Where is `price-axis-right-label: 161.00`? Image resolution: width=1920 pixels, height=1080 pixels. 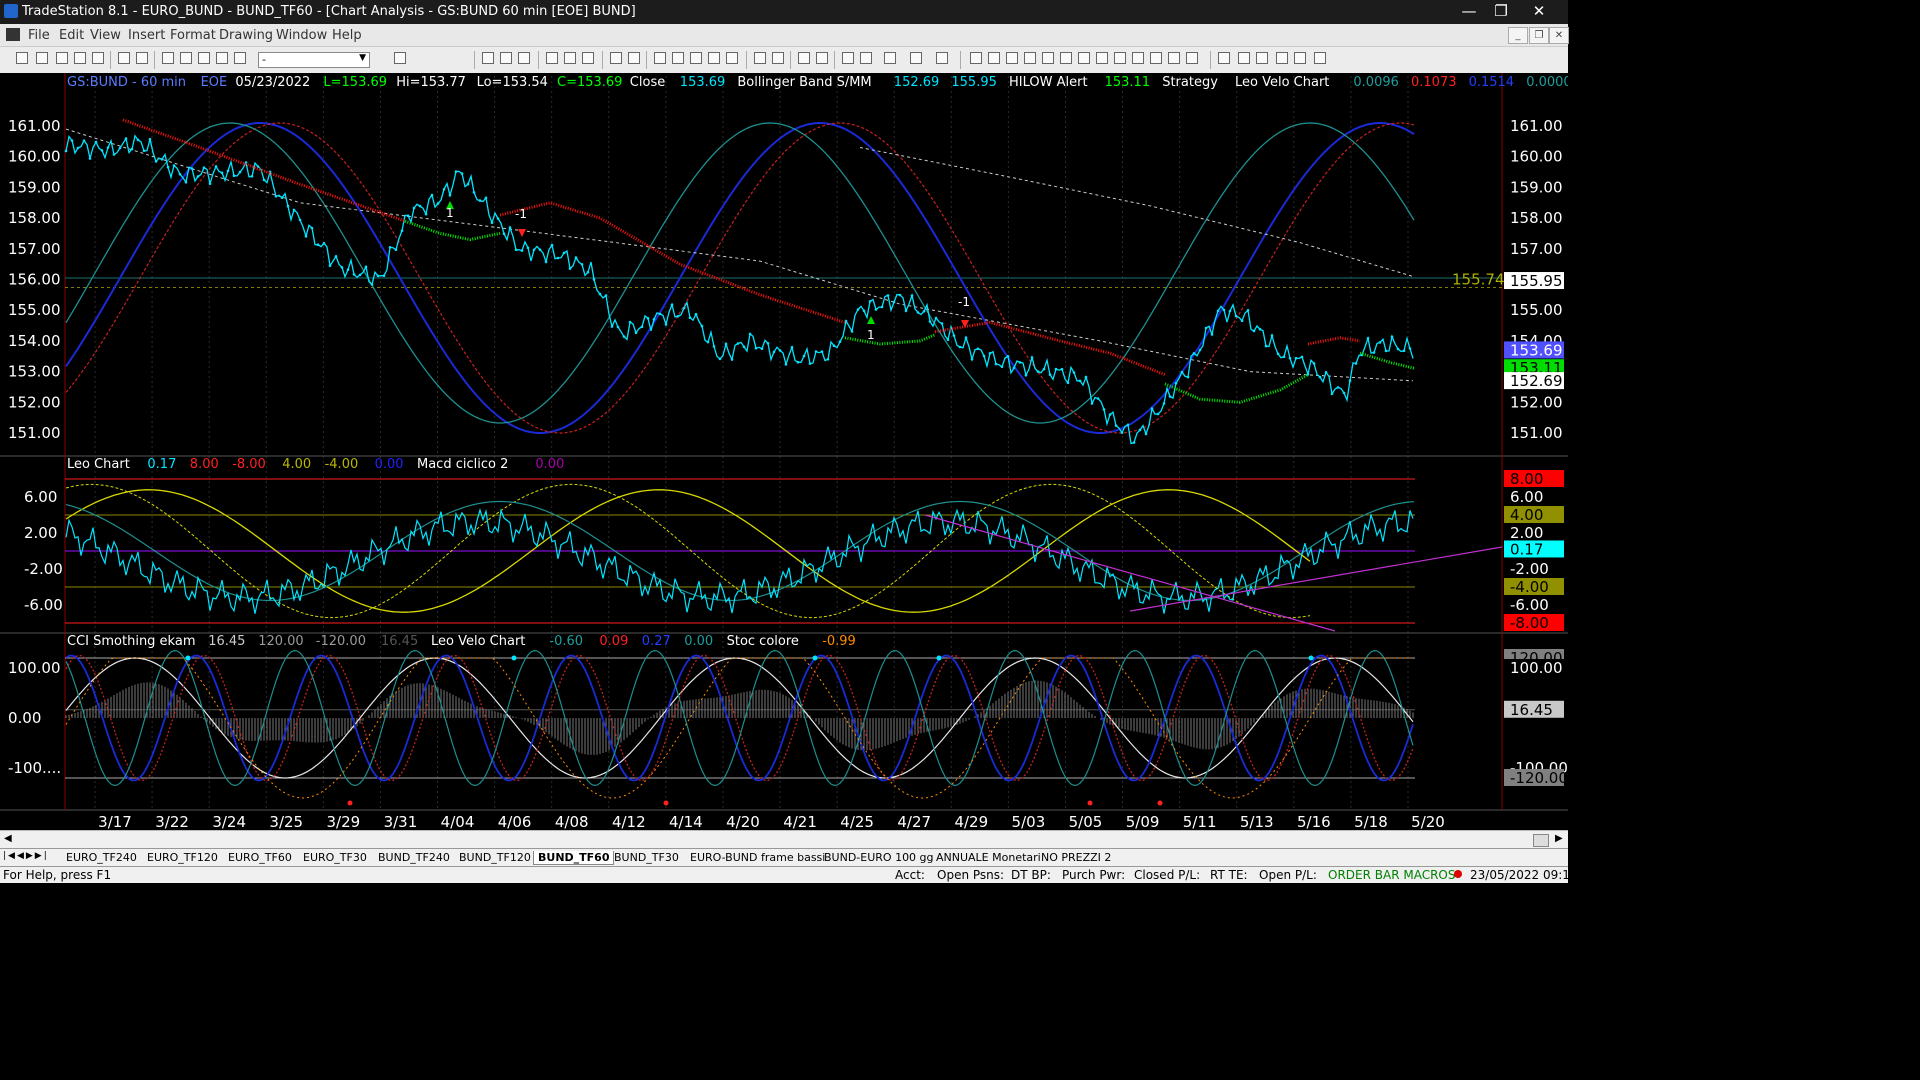 price-axis-right-label: 161.00 is located at coordinates (1536, 126).